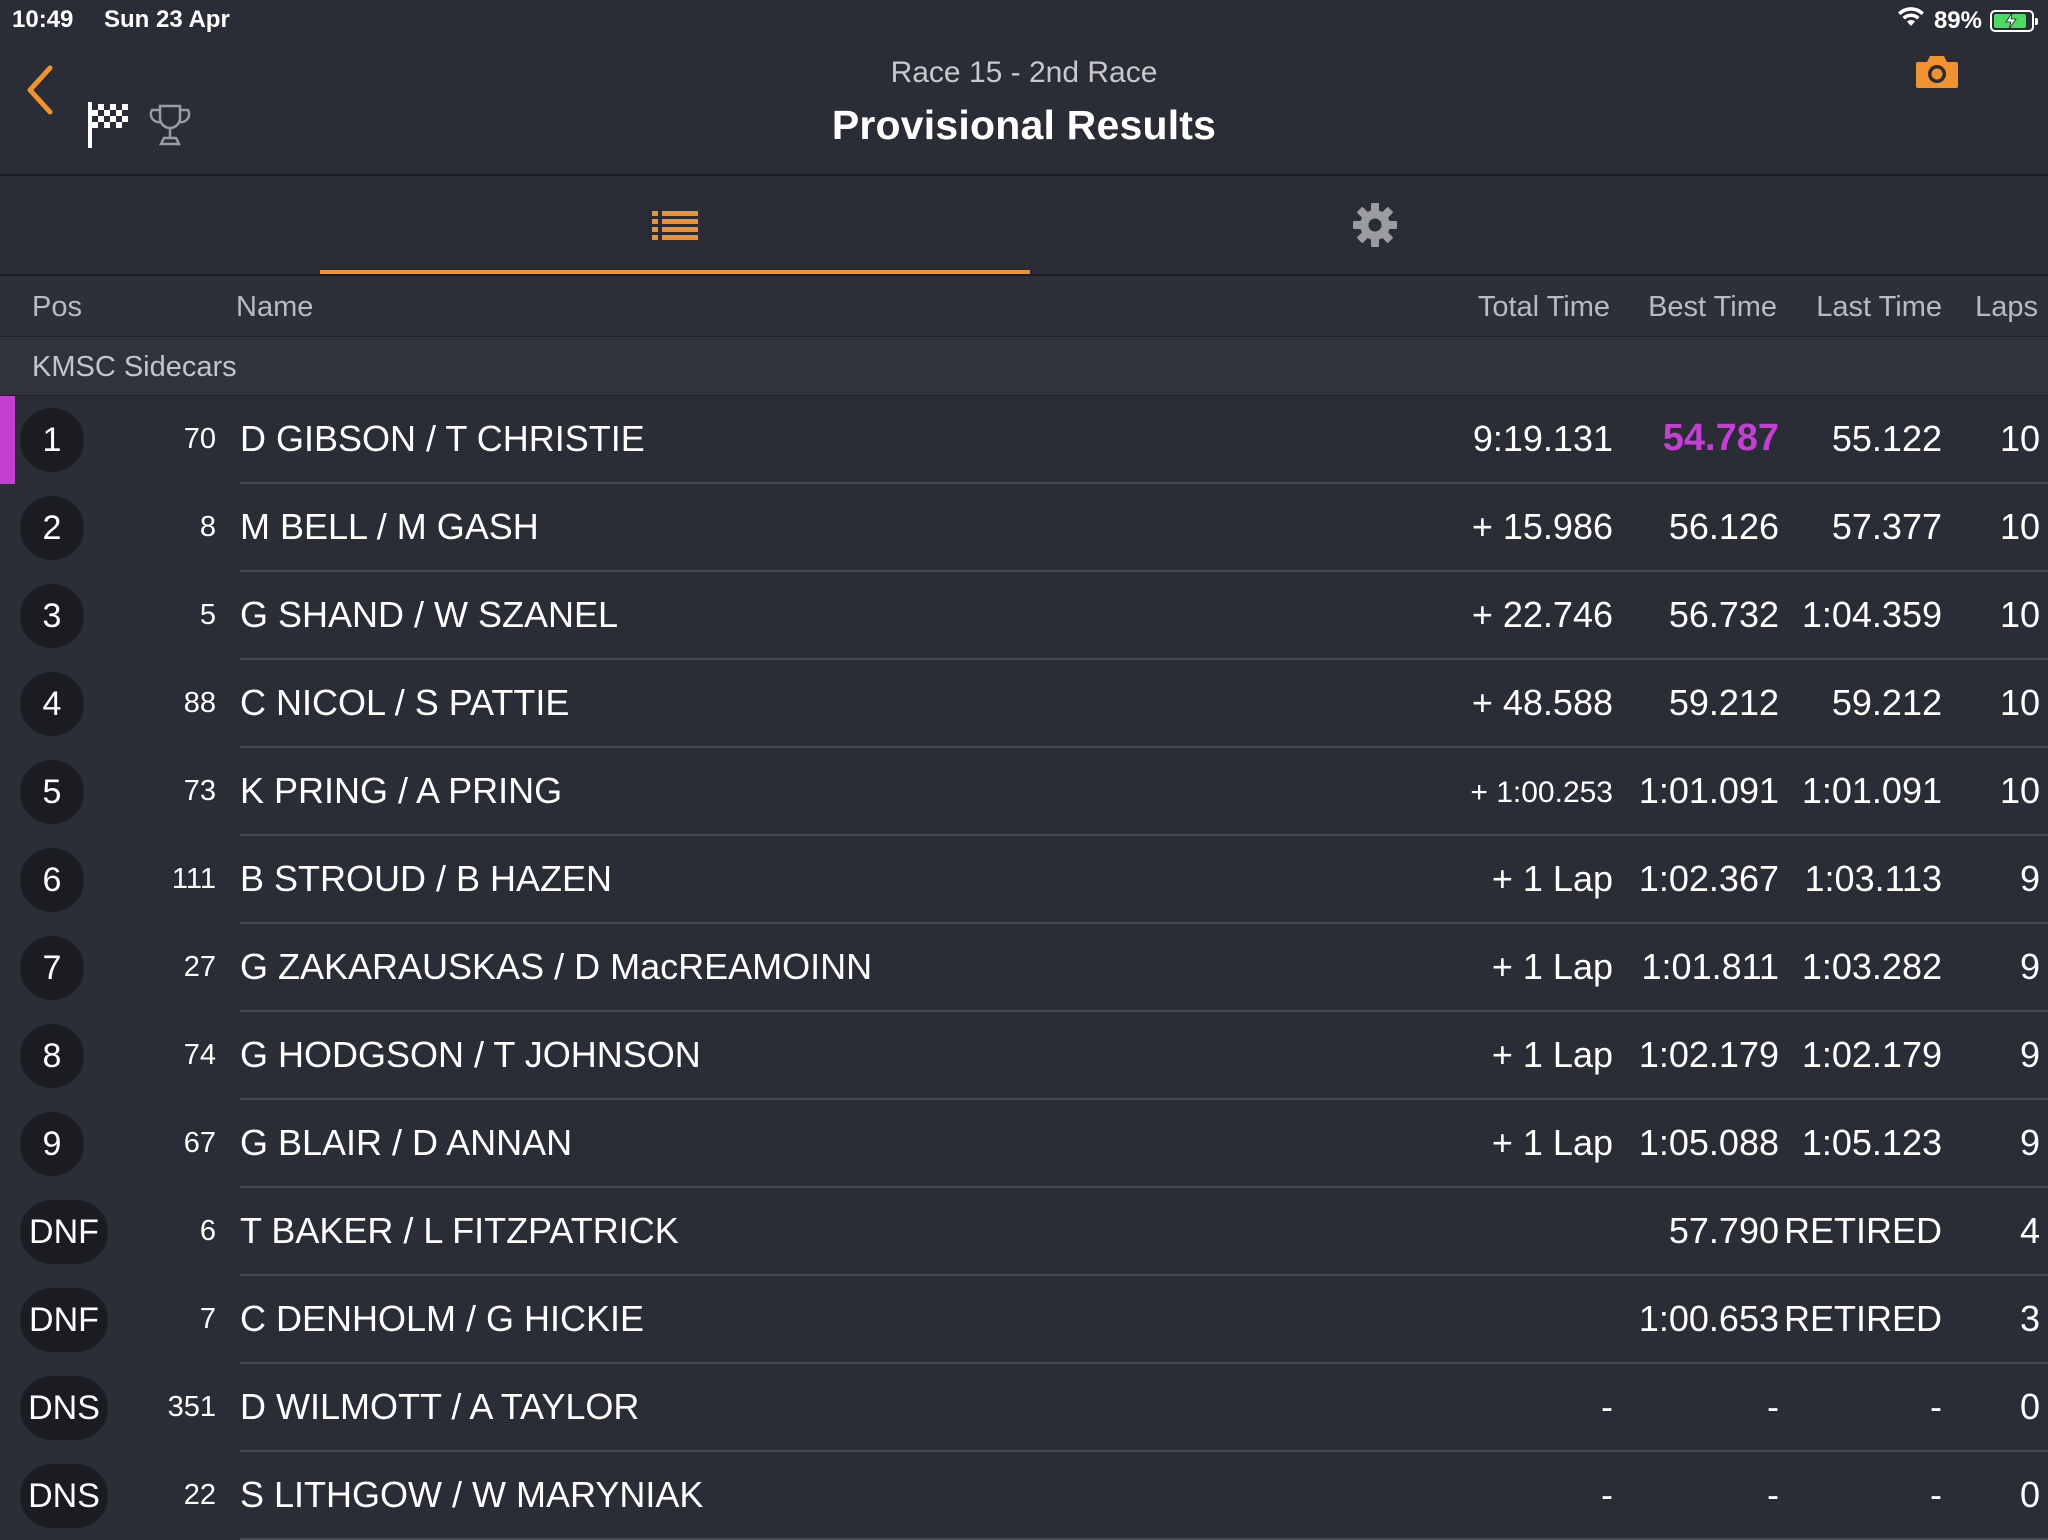 Image resolution: width=2048 pixels, height=1540 pixels. I want to click on rider-names: G ZAKARAUSKAS / D MacREAMOINN, so click(556, 966).